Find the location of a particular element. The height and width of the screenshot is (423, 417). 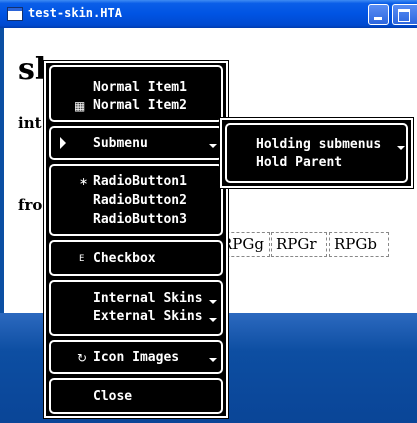

intro-text: int is located at coordinates (30, 123).